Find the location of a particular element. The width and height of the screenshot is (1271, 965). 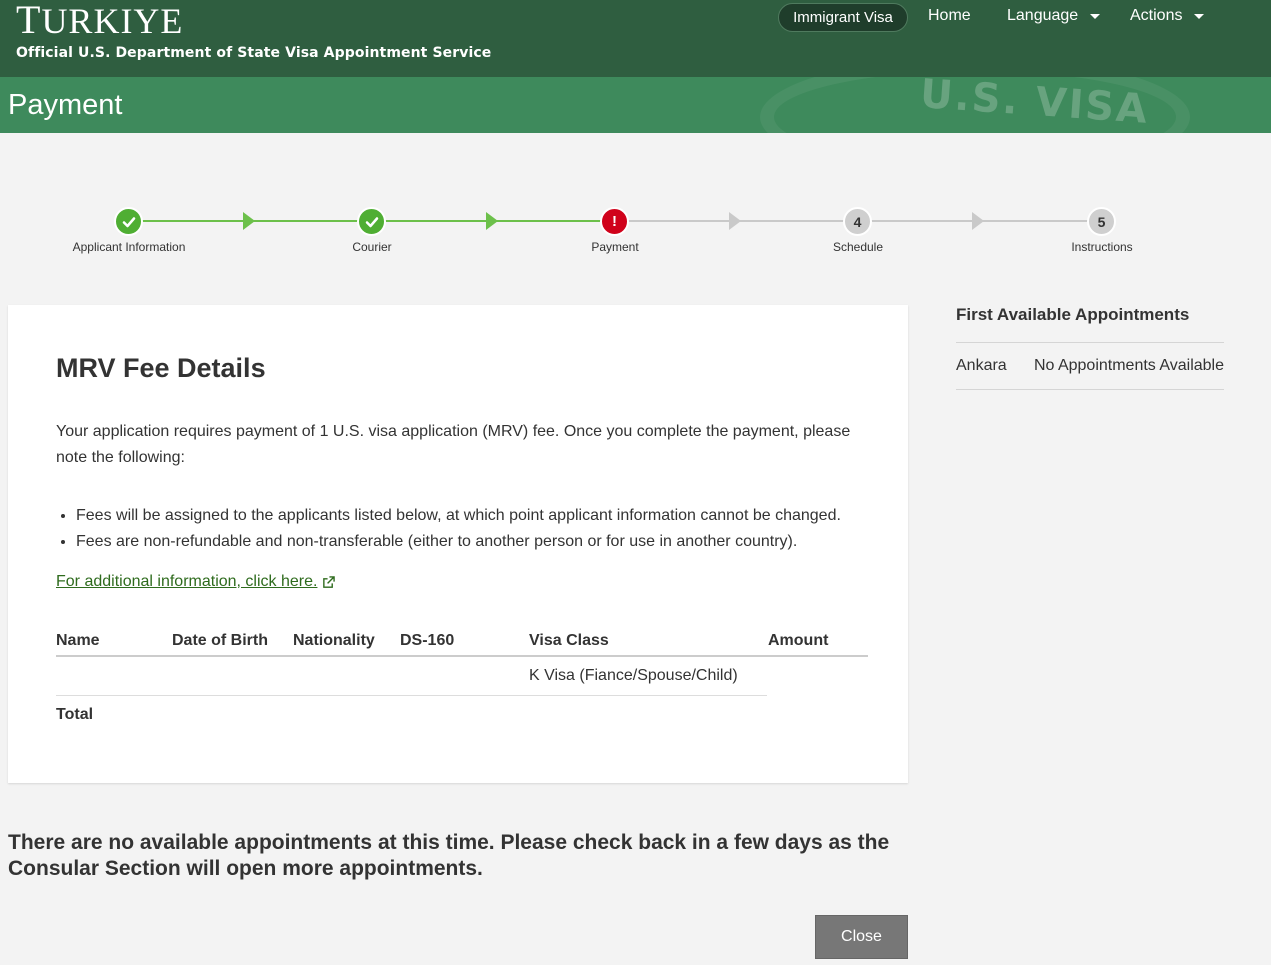

page-title: Payment is located at coordinates (65, 105).